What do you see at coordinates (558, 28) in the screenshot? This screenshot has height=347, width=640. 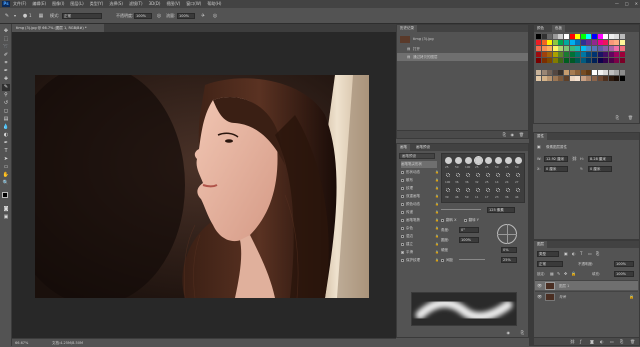 I see `tab-swatches: 色板` at bounding box center [558, 28].